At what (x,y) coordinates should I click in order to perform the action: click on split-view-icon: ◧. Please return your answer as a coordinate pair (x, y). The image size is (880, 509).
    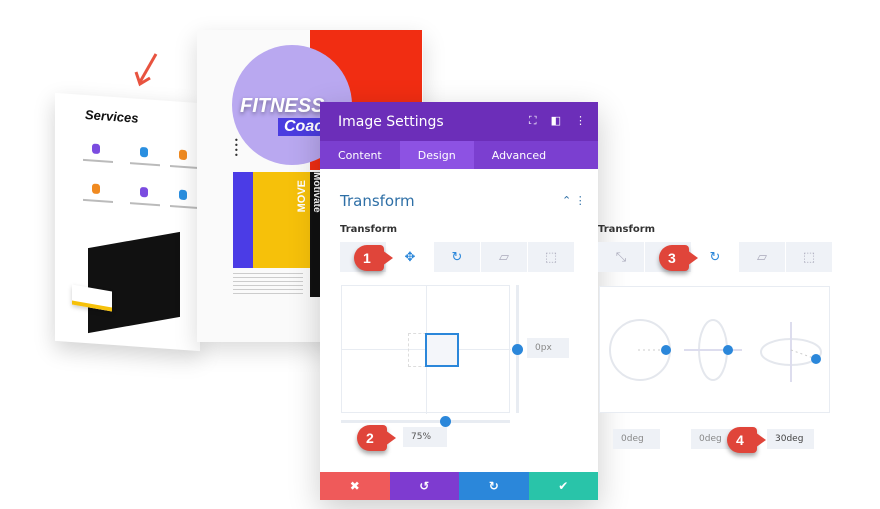
    Looking at the image, I should click on (556, 121).